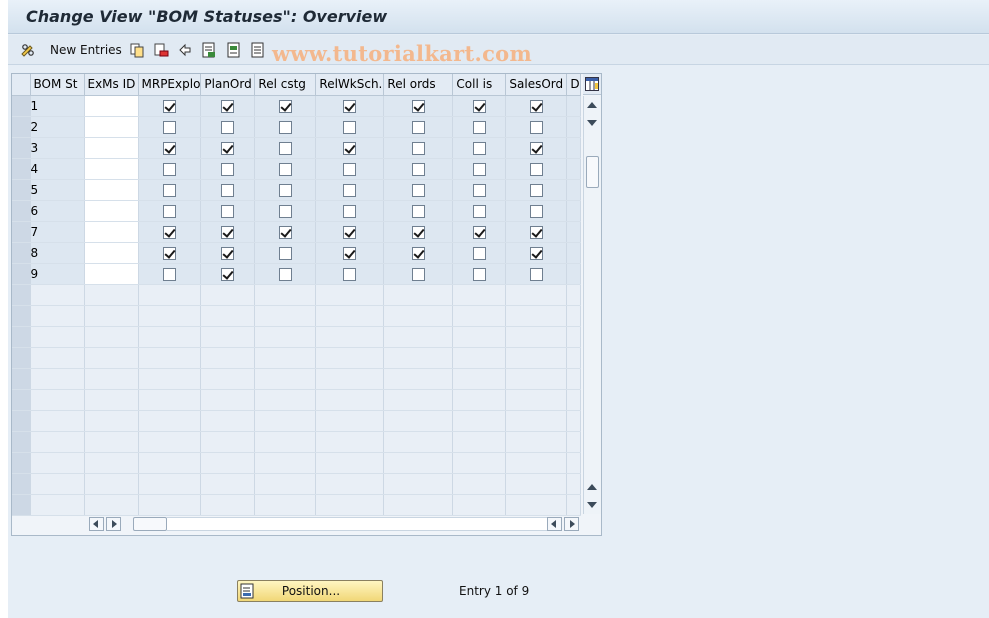 The image size is (989, 618). Describe the element at coordinates (574, 85) in the screenshot. I see `column-header-d: D` at that location.